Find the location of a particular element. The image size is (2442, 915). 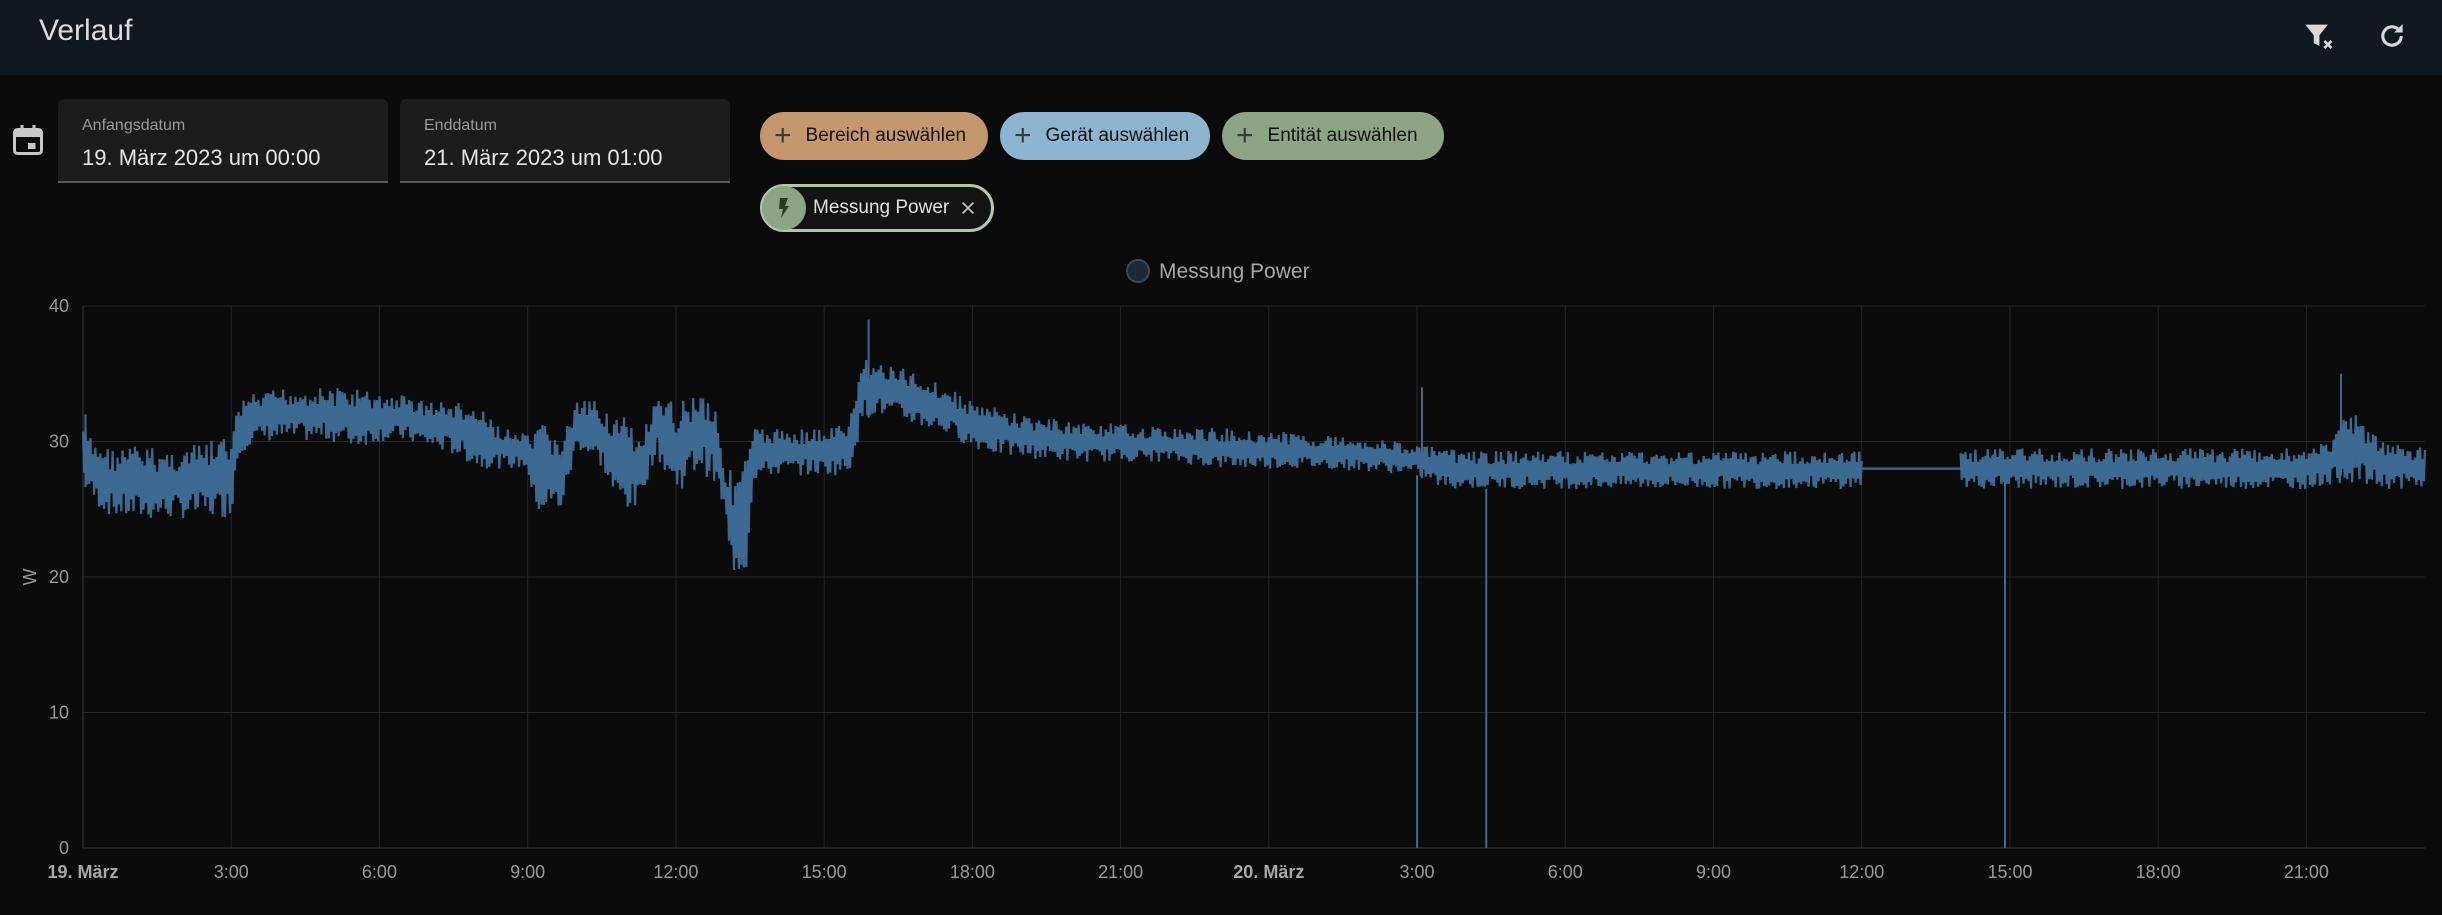

y-tick-label: 0 is located at coordinates (64, 848).